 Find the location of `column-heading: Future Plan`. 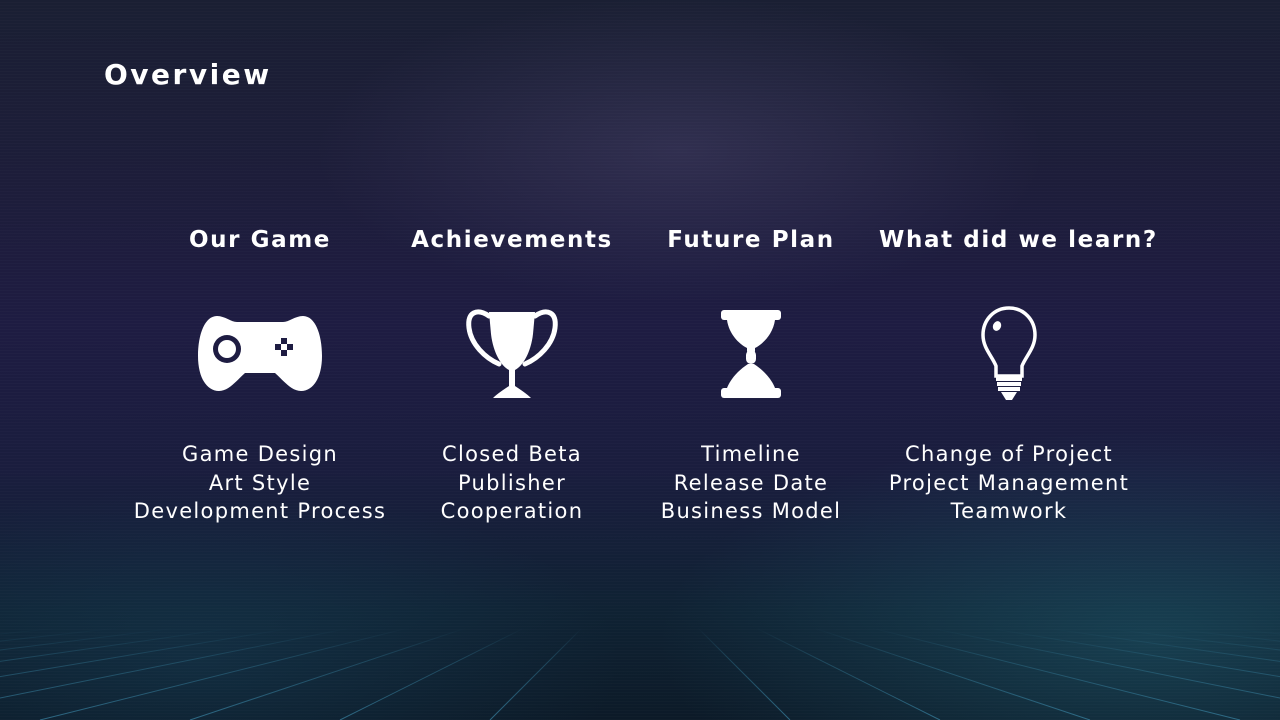

column-heading: Future Plan is located at coordinates (751, 240).